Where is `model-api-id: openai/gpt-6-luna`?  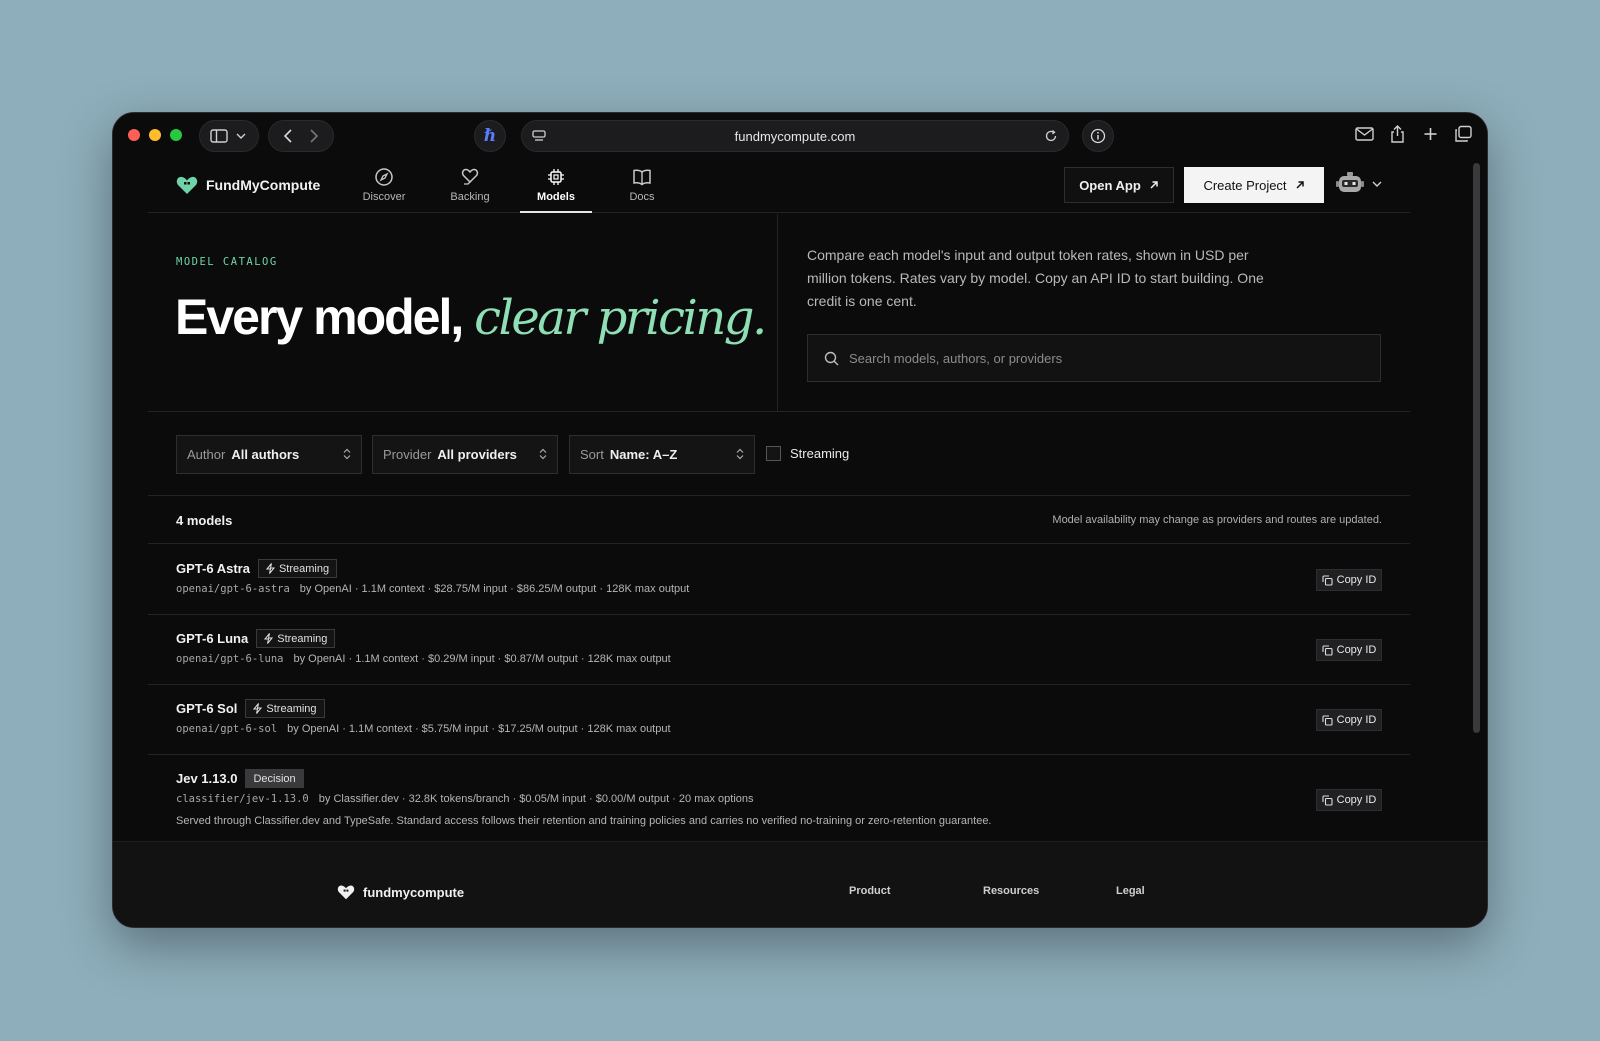 model-api-id: openai/gpt-6-luna is located at coordinates (230, 659).